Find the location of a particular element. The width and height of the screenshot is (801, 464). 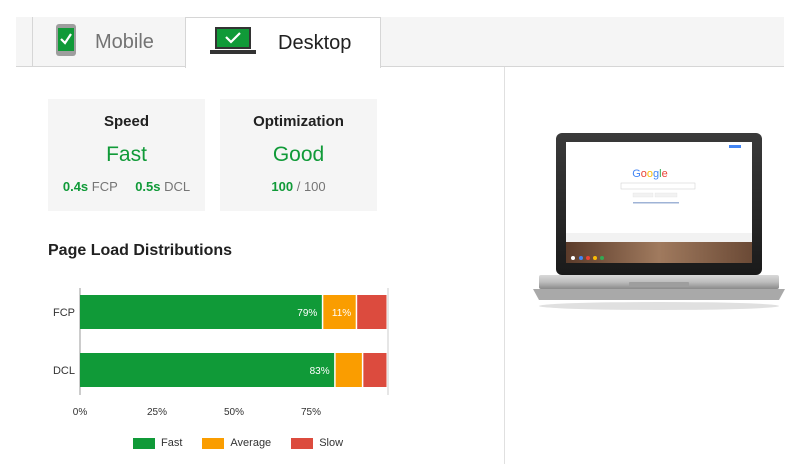

x-tick-label: 25% is located at coordinates (157, 412).